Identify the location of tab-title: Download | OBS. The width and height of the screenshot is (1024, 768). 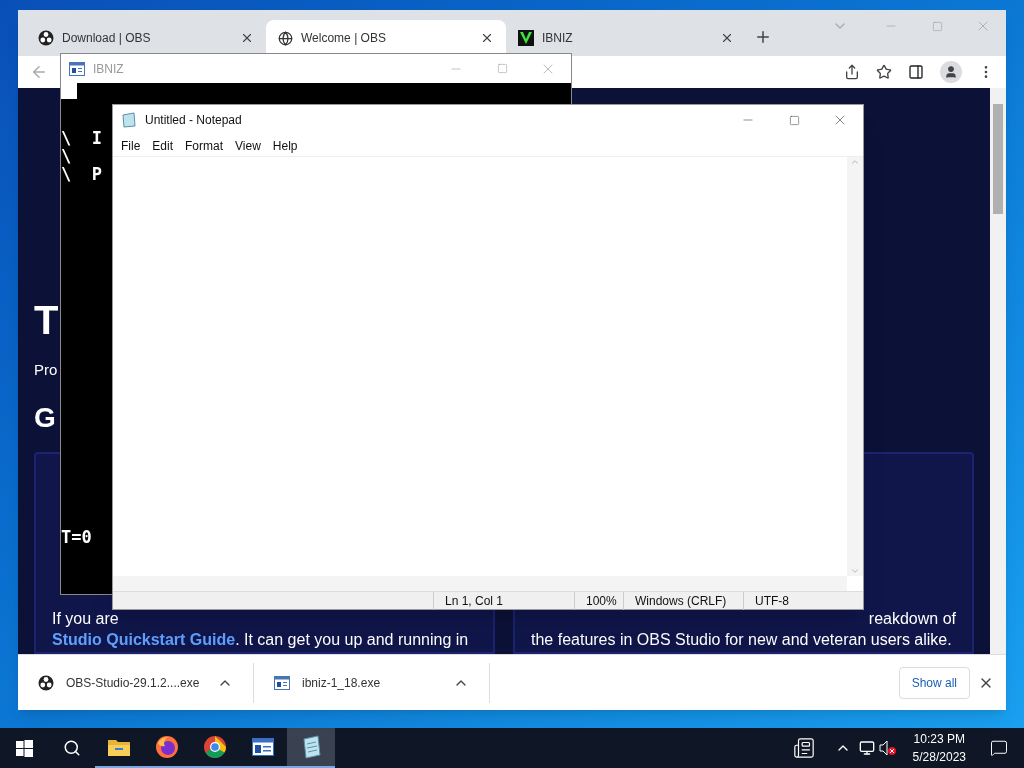
(107, 38).